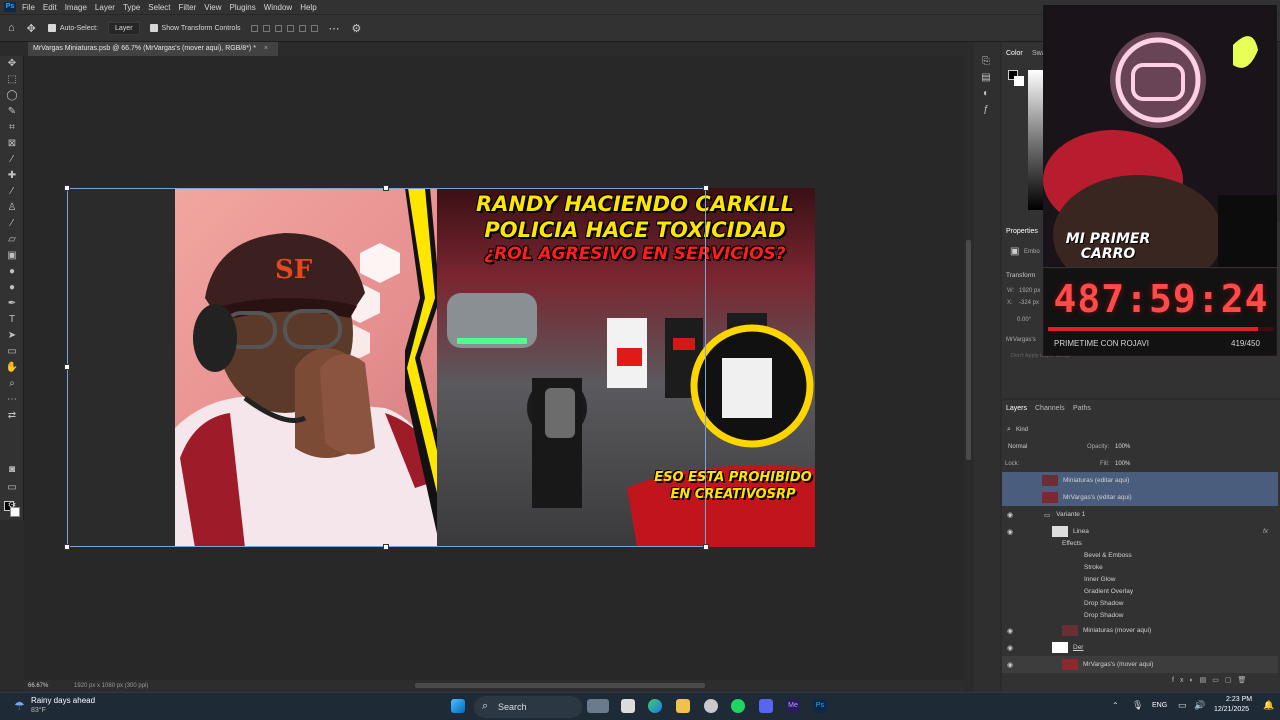  What do you see at coordinates (706, 547) in the screenshot?
I see `transform-handle-bottom-right` at bounding box center [706, 547].